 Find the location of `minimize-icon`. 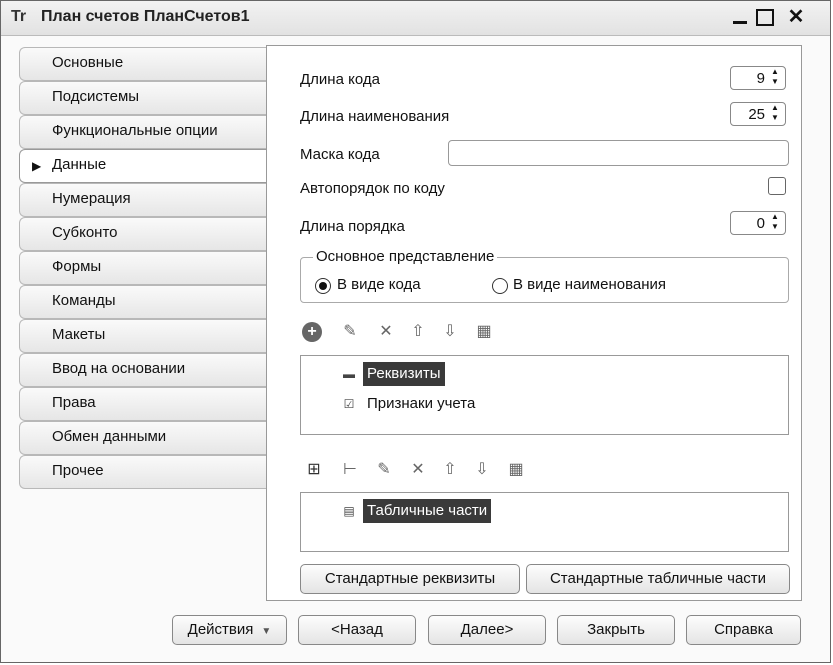

minimize-icon is located at coordinates (740, 22).